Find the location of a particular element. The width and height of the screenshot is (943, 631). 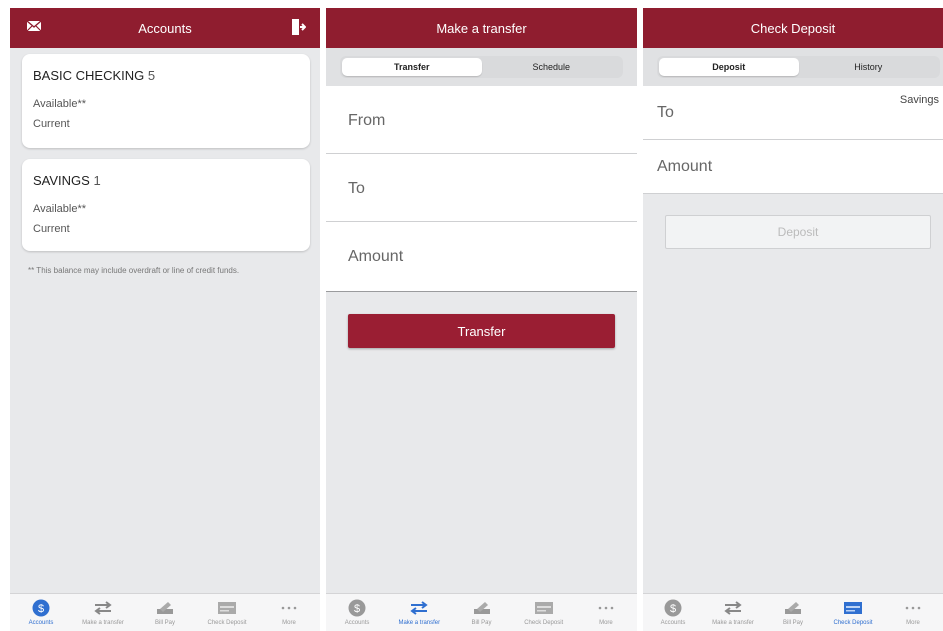

envelope-icon is located at coordinates (34, 27).